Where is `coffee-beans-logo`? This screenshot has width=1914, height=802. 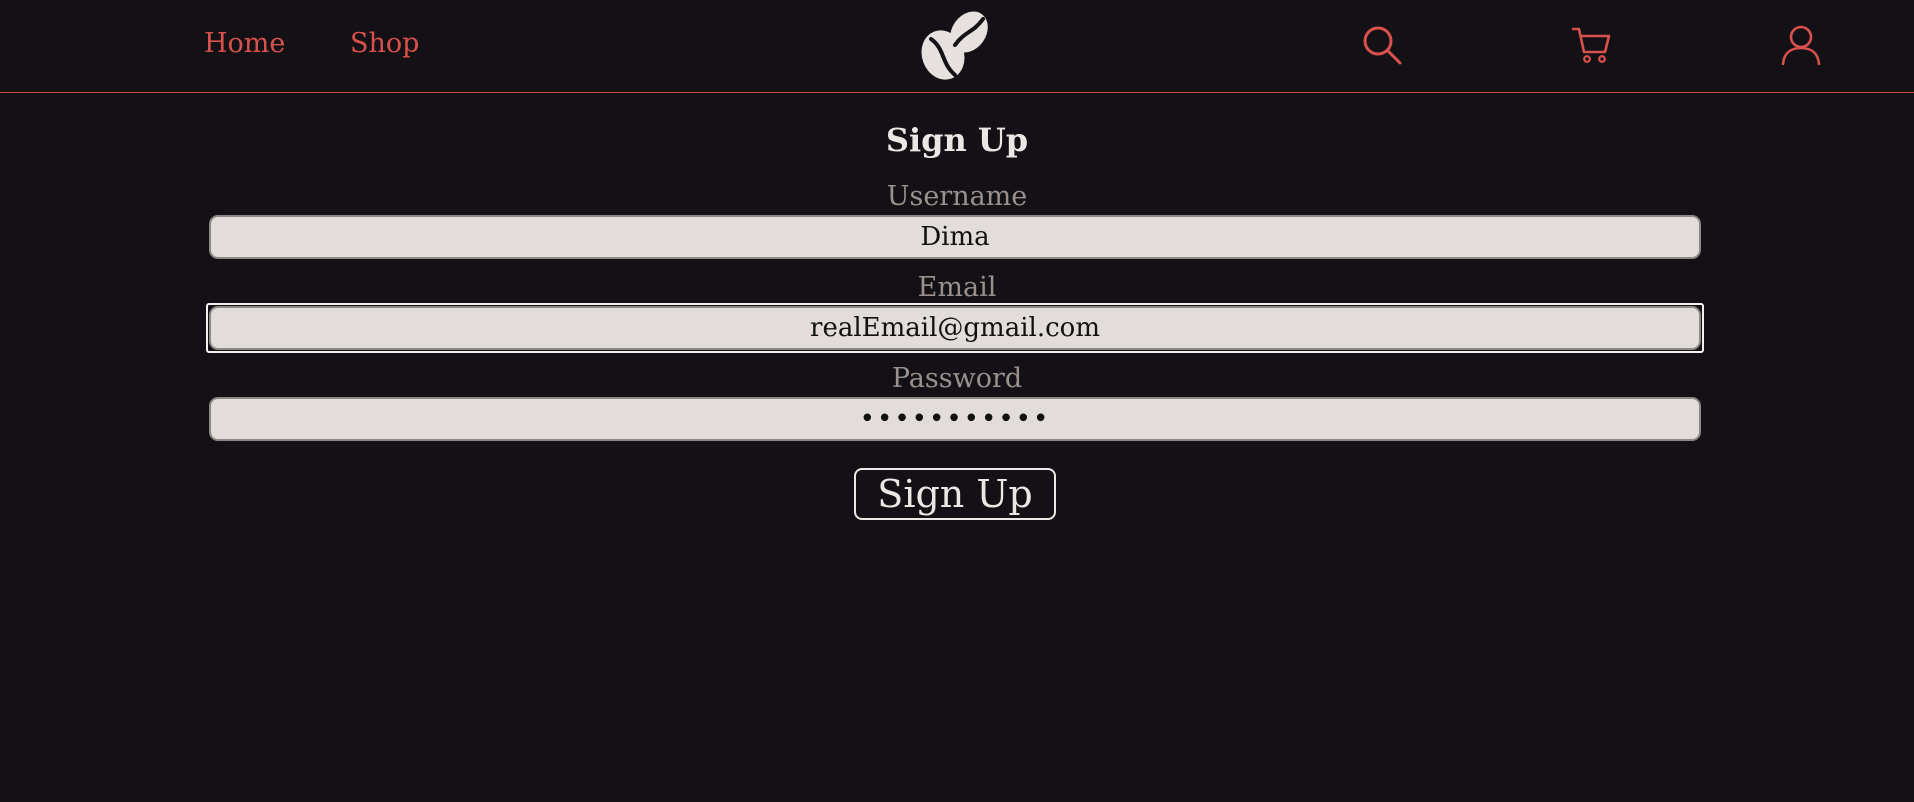
coffee-beans-logo is located at coordinates (955, 45).